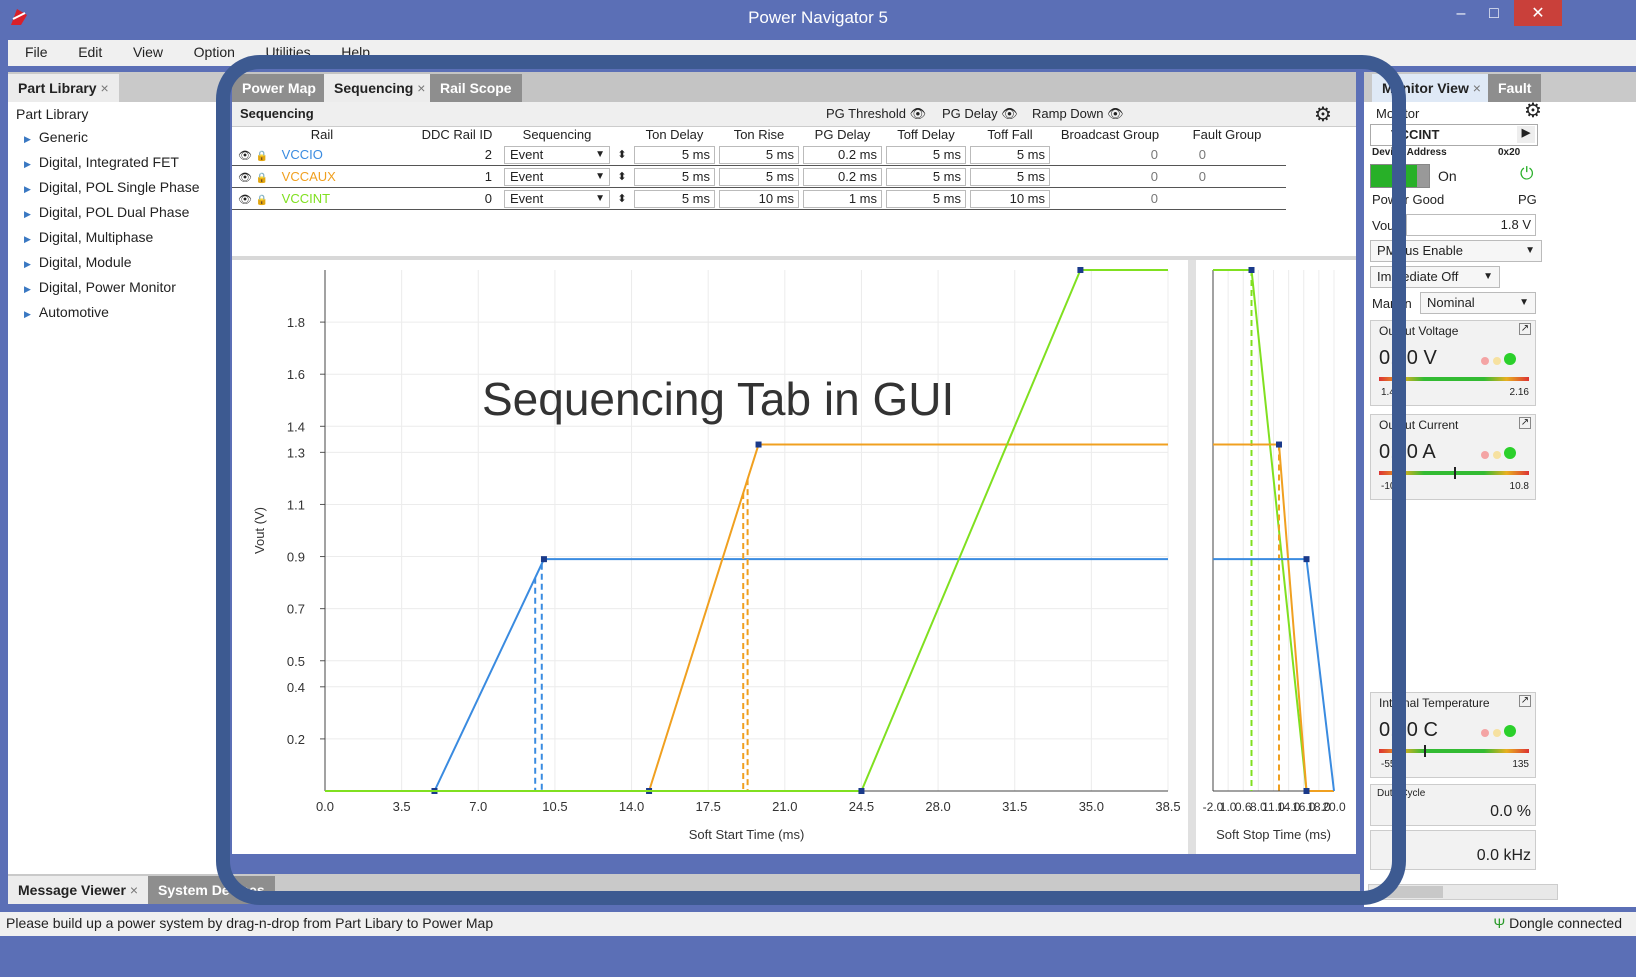 The height and width of the screenshot is (977, 1636). I want to click on tree-item: ▶ Digital, POL Dual Phase, so click(117, 213).